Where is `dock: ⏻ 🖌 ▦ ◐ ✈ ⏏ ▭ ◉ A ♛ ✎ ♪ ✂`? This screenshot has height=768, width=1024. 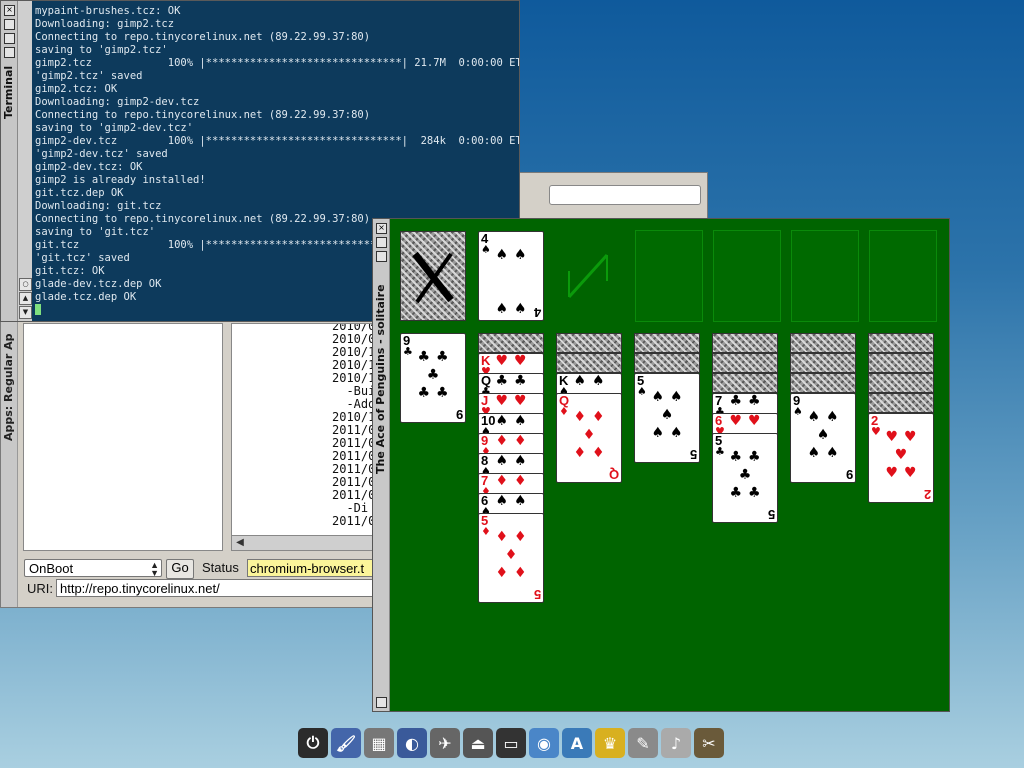 dock: ⏻ 🖌 ▦ ◐ ✈ ⏏ ▭ ◉ A ♛ ✎ ♪ ✂ is located at coordinates (513, 744).